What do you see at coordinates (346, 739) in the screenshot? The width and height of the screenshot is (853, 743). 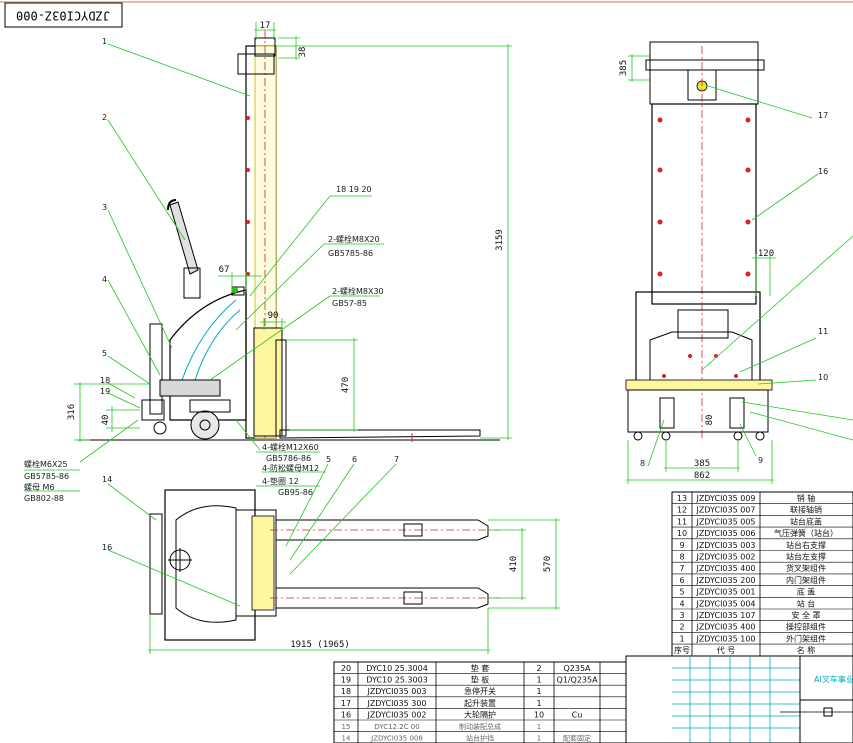 I see `bottom-row-no: 14` at bounding box center [346, 739].